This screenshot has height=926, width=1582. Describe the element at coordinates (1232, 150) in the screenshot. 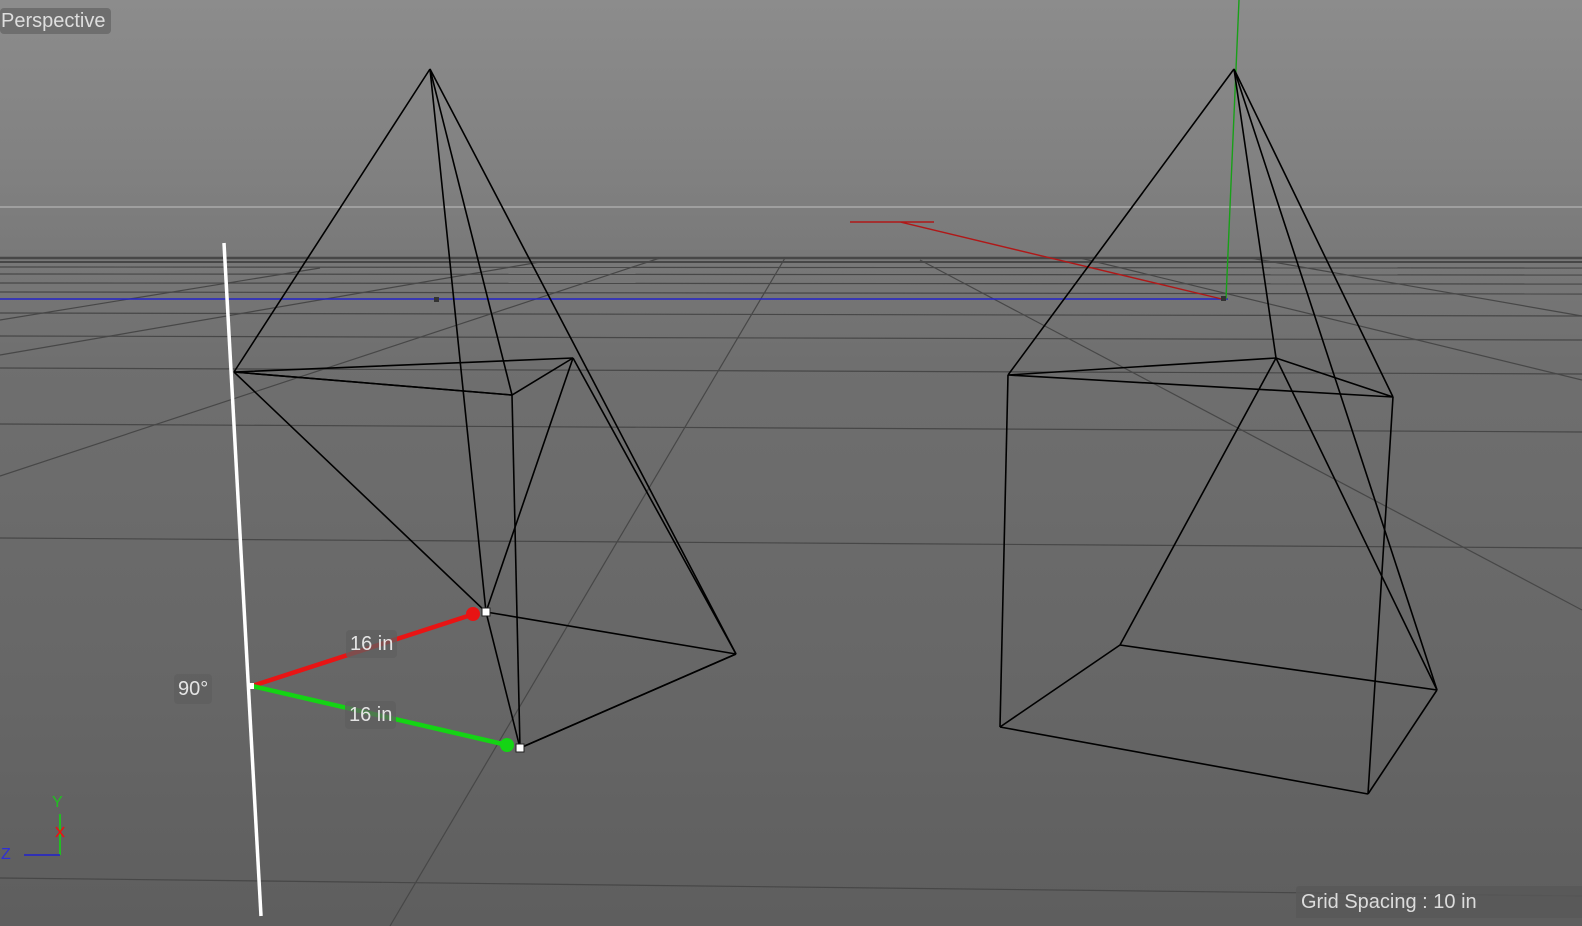

I see `y-axis-line` at that location.